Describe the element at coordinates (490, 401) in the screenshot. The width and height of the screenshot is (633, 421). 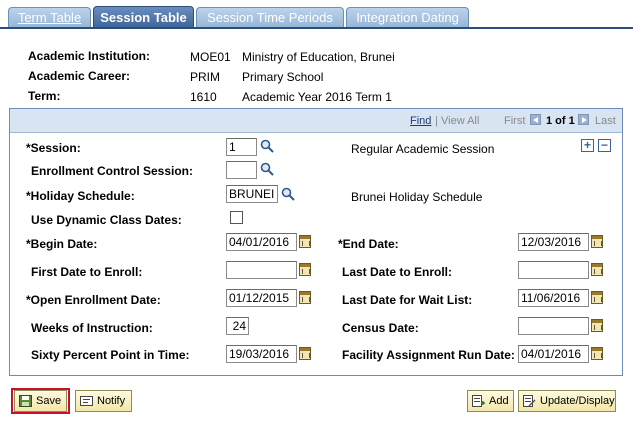
I see `add-button: Add` at that location.